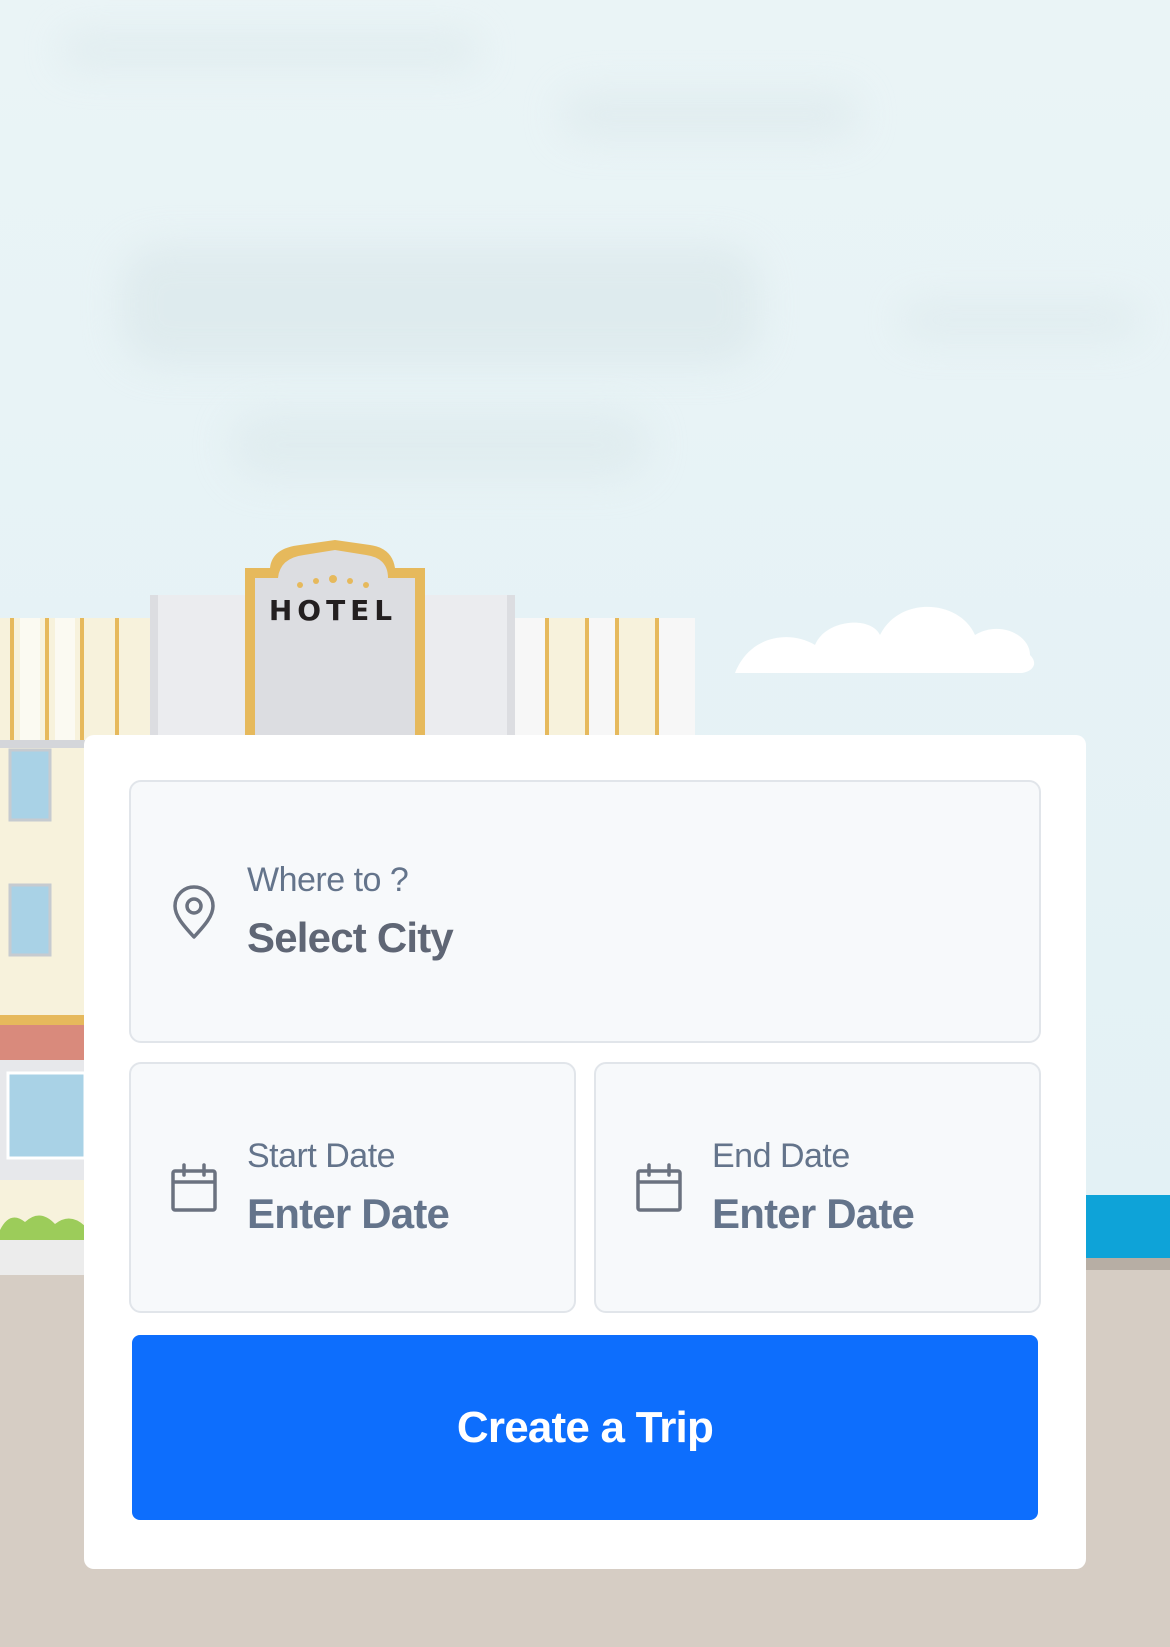 The height and width of the screenshot is (1647, 1170). I want to click on hotel-sign-text: HOTEL, so click(333, 610).